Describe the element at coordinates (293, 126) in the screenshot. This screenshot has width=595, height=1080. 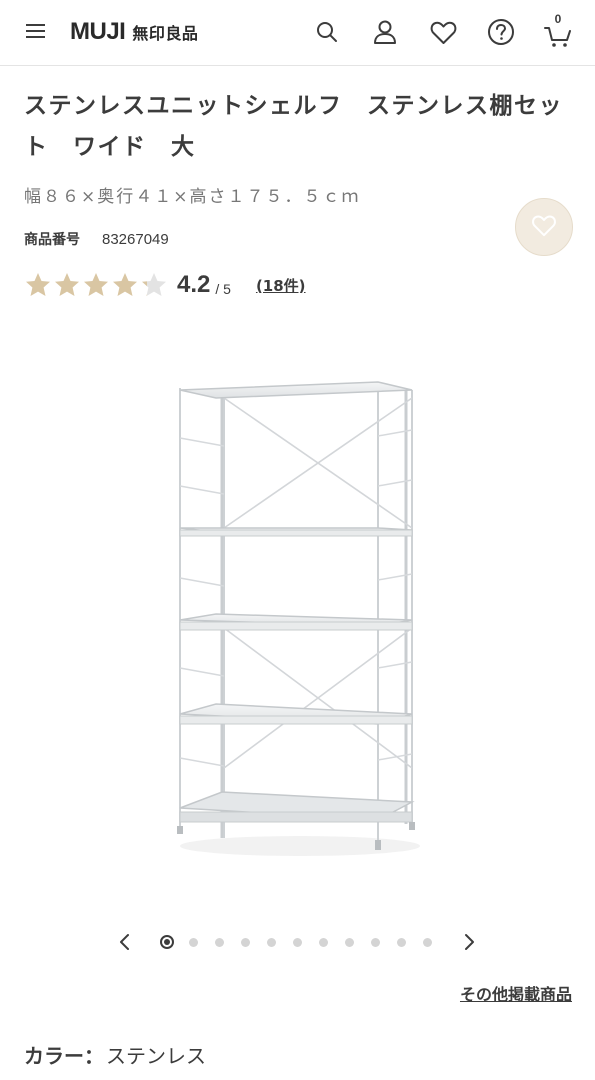
I see `product-title: ステンレスユニットシェルフ ステンレス棚セット ワイド 大` at that location.